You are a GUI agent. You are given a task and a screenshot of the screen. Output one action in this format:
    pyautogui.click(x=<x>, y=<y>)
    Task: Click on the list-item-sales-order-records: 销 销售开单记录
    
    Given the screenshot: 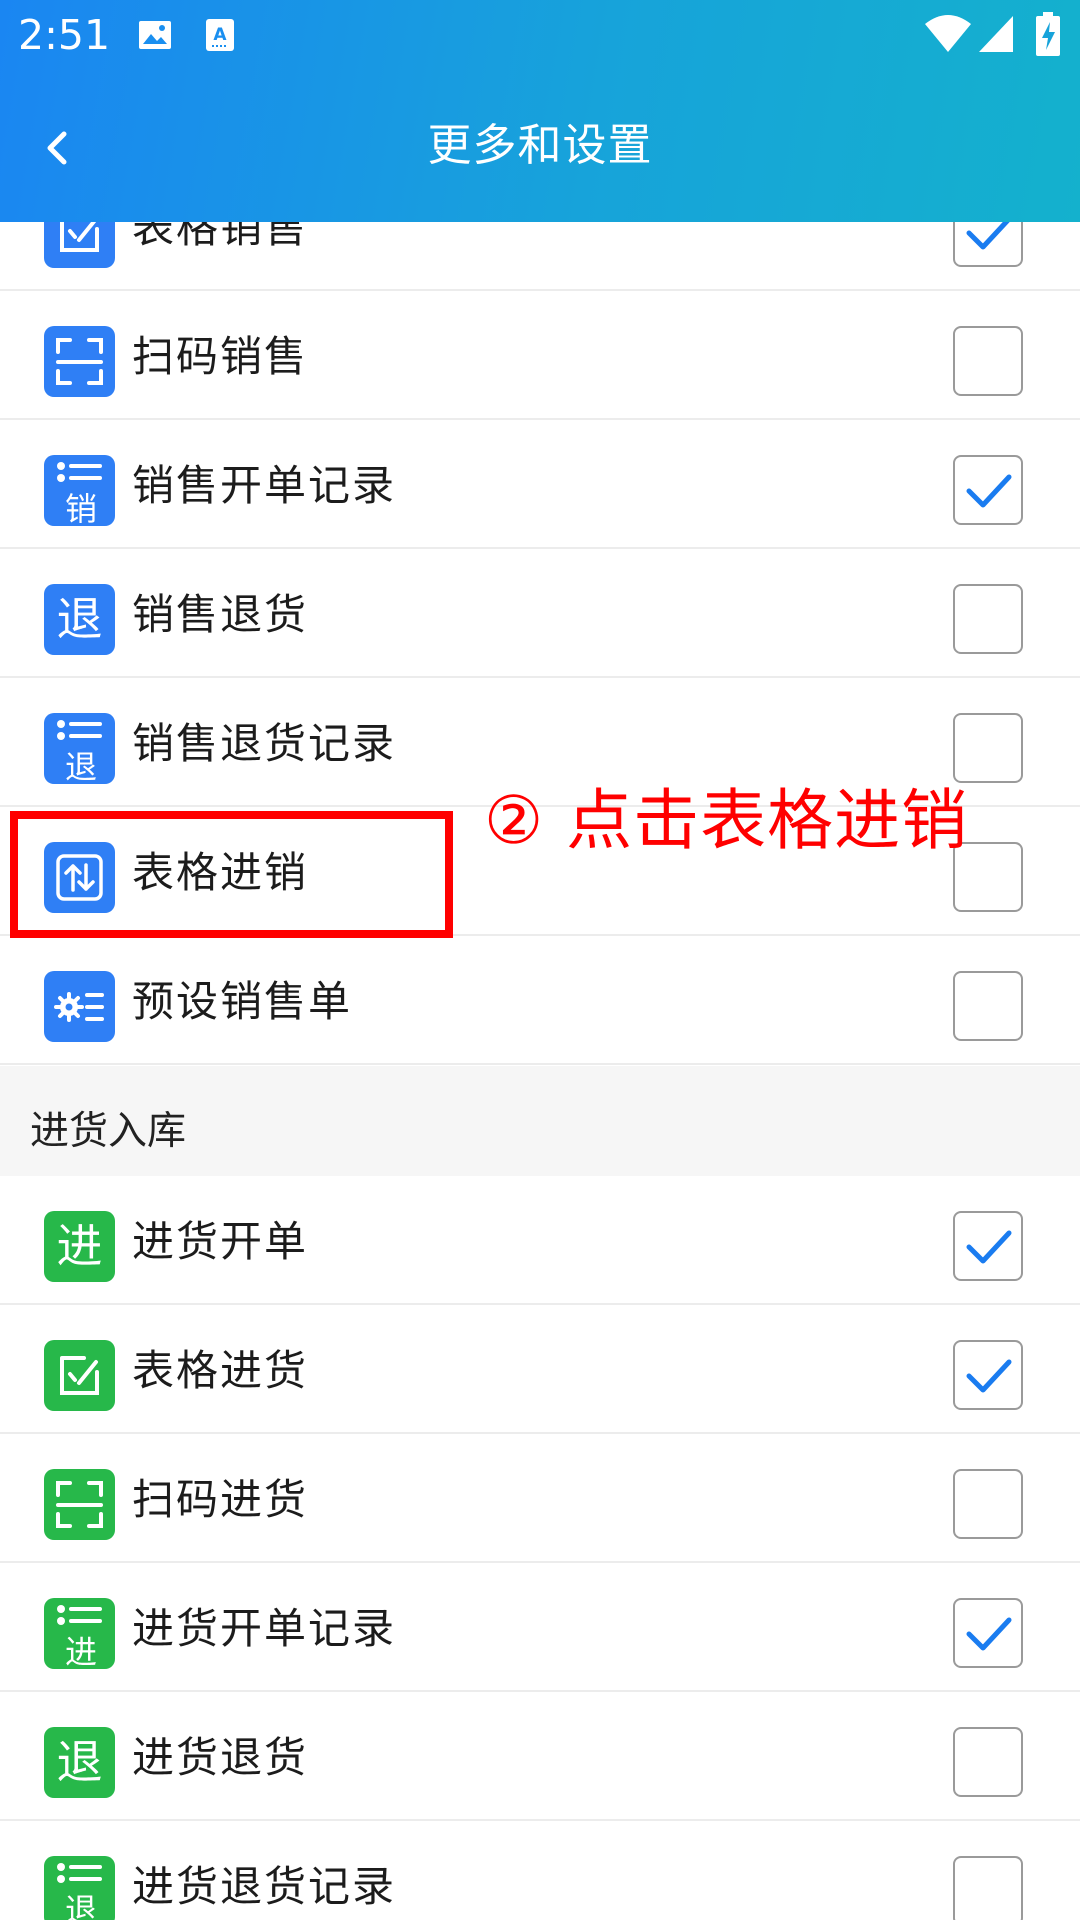 What is the action you would take?
    pyautogui.click(x=540, y=484)
    